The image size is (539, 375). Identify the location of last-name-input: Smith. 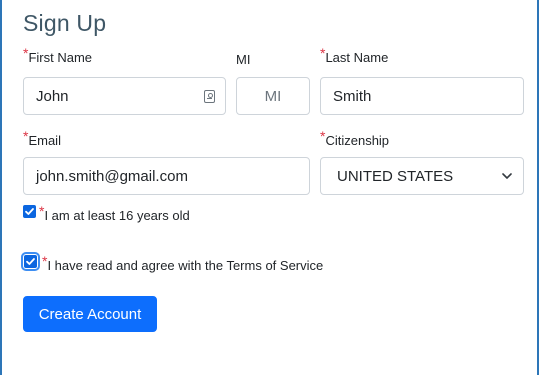
(422, 96).